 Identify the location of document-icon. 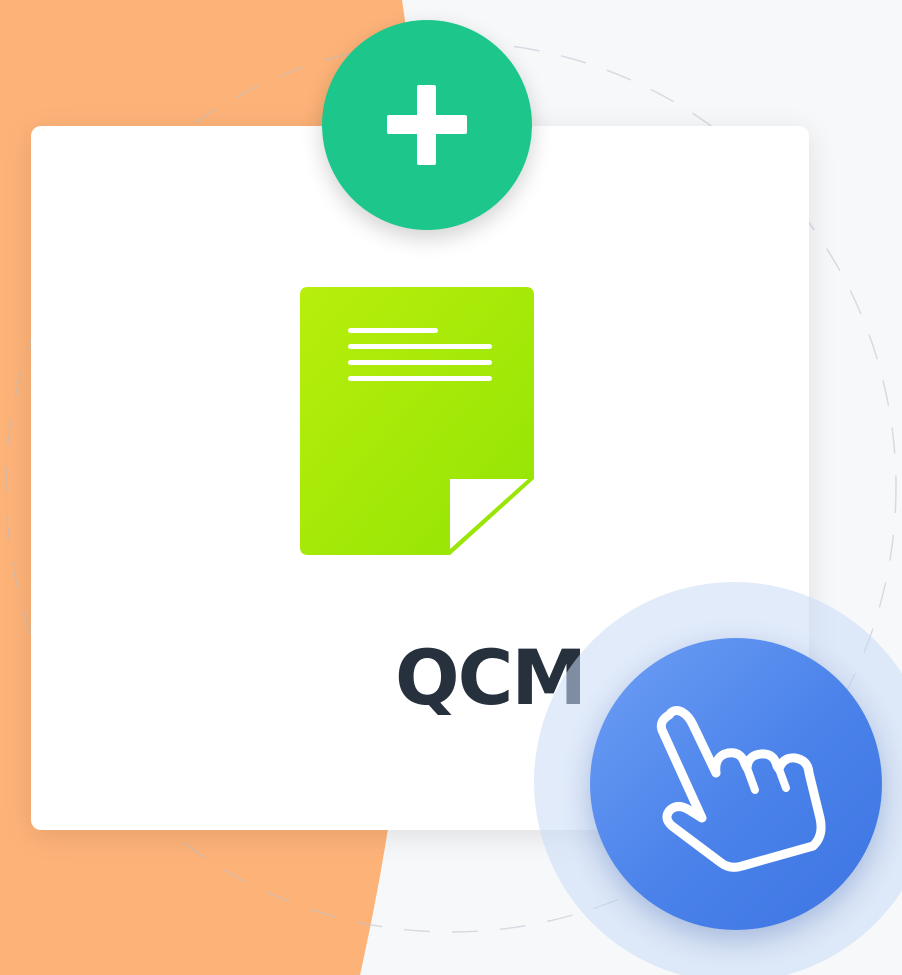
(417, 421).